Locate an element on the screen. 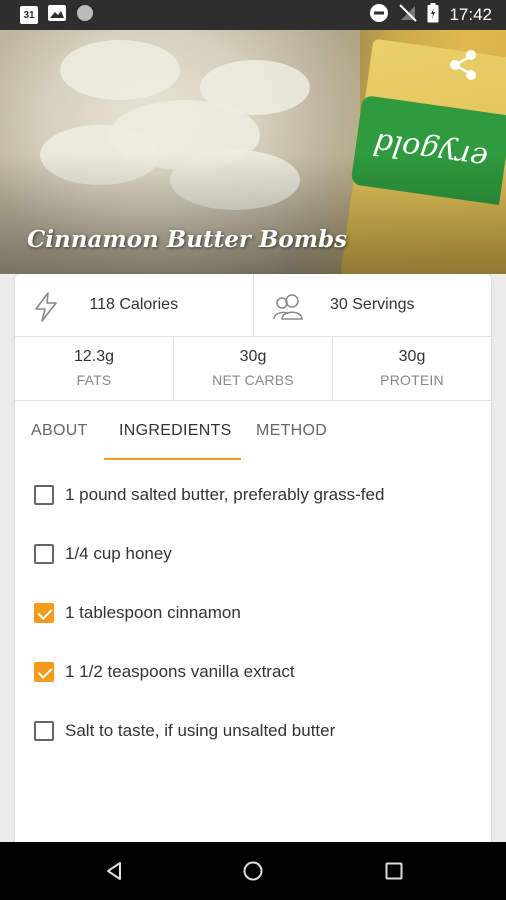  system-nav-bar is located at coordinates (253, 871).